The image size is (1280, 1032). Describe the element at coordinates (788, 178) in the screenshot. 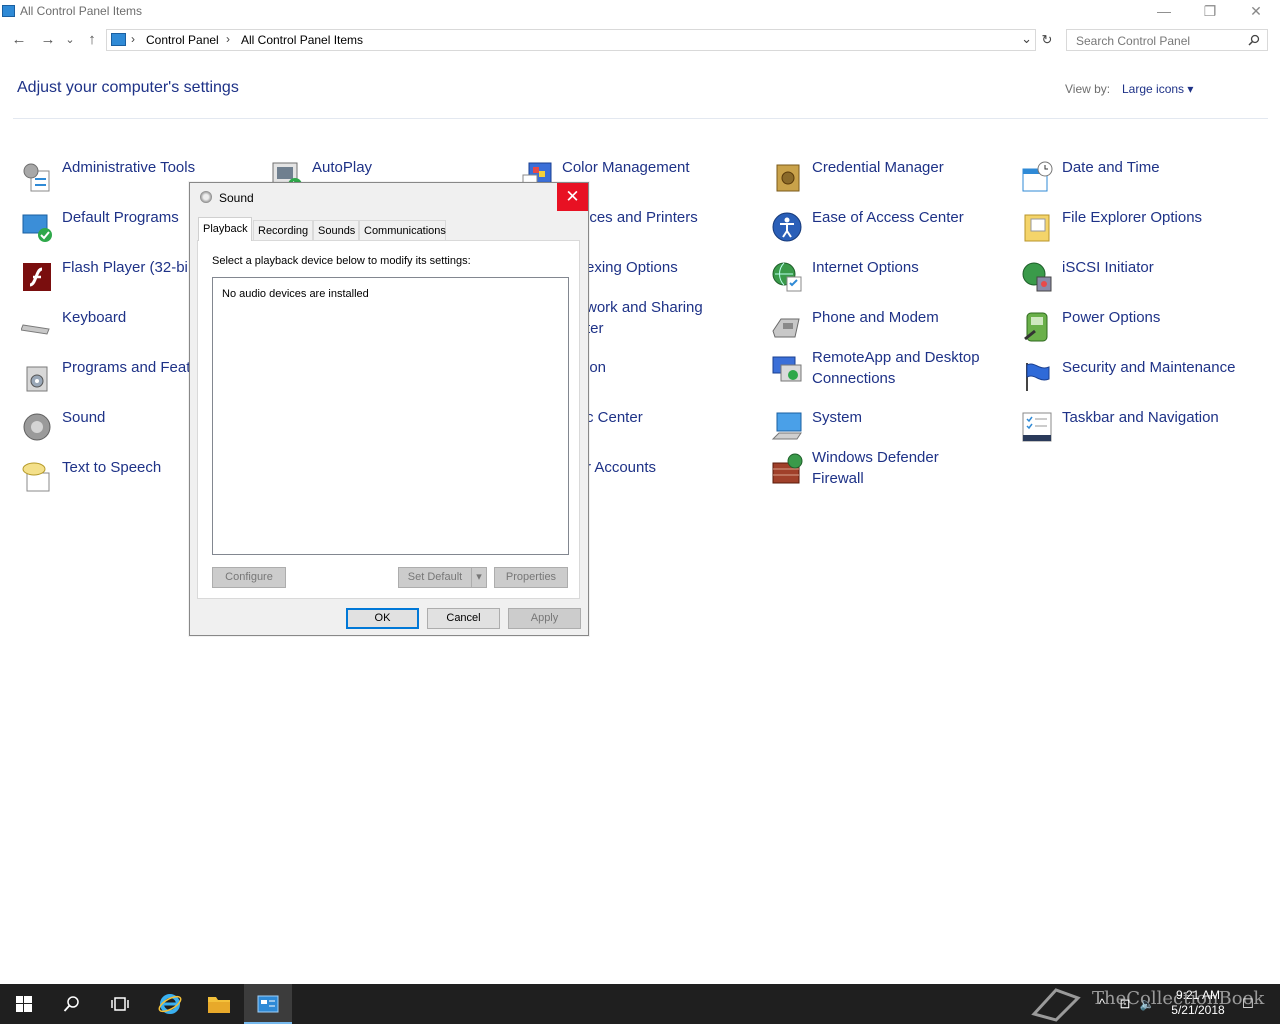

I see `credential-manager-icon` at that location.